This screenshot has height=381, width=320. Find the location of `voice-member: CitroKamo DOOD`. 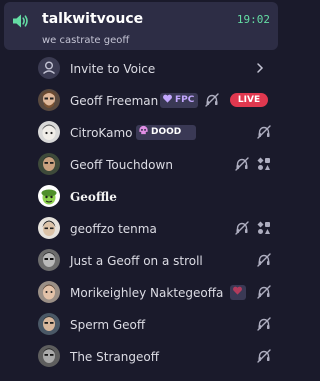

voice-member: CitroKamo DOOD is located at coordinates (154, 133).